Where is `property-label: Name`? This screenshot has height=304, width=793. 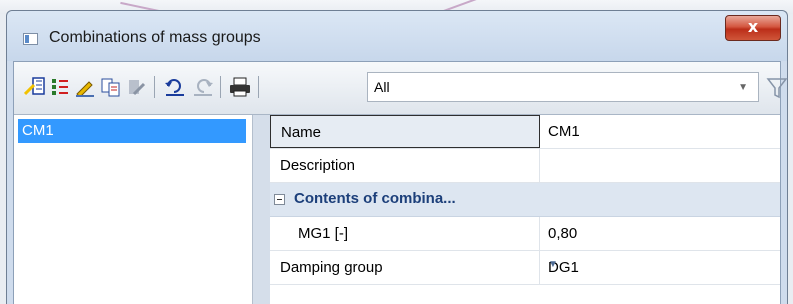
property-label: Name is located at coordinates (301, 132).